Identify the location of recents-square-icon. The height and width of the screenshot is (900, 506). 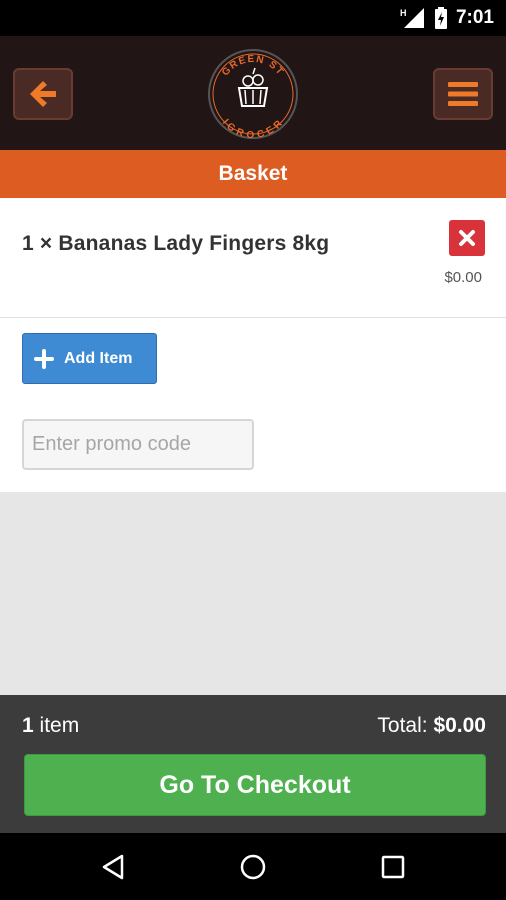
(393, 867).